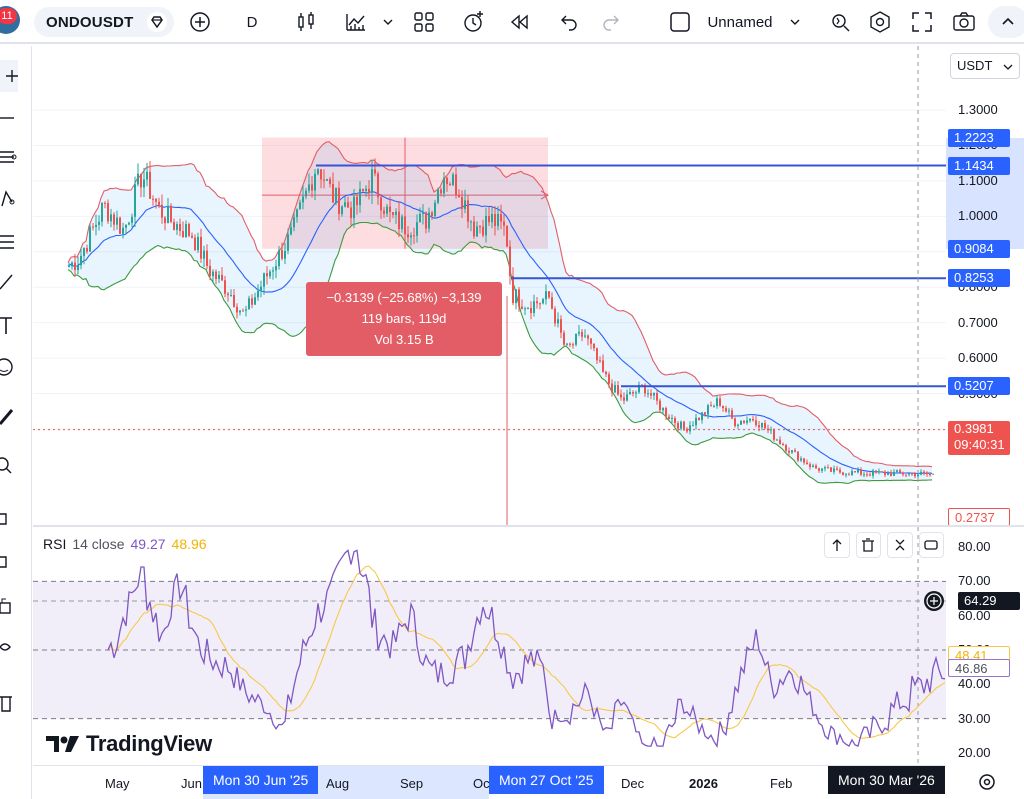 The image size is (1024, 799). Describe the element at coordinates (931, 545) in the screenshot. I see `maximize-pane-icon` at that location.